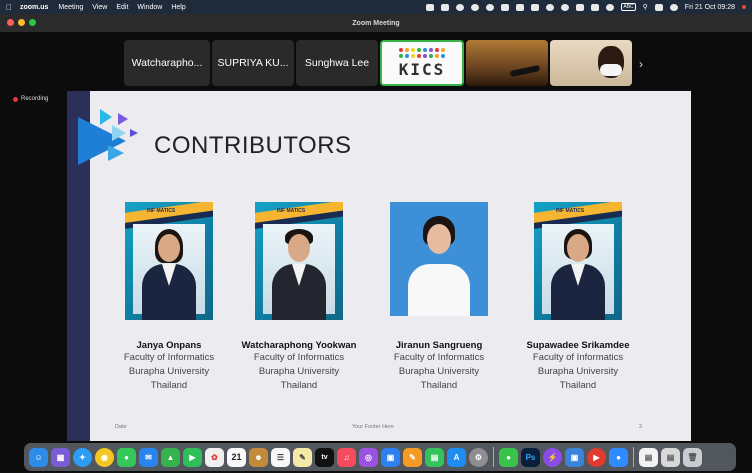  Describe the element at coordinates (628, 7) in the screenshot. I see `input-source-badge: ABC` at that location.